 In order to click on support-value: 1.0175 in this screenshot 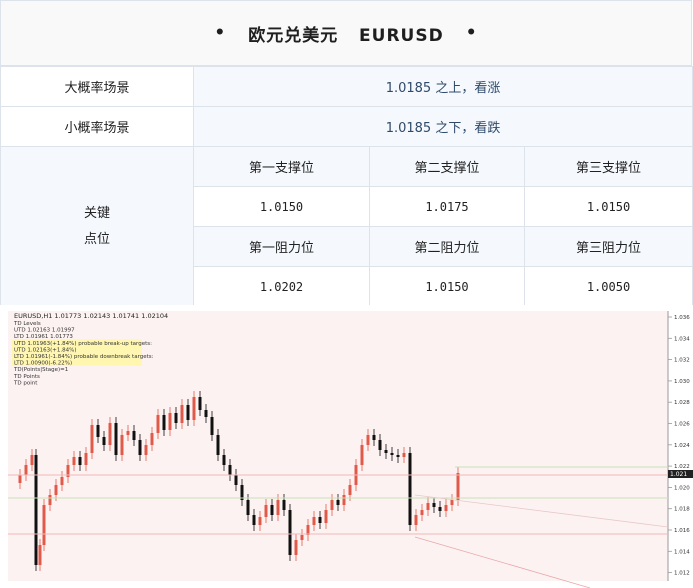, I will do `click(447, 206)`.